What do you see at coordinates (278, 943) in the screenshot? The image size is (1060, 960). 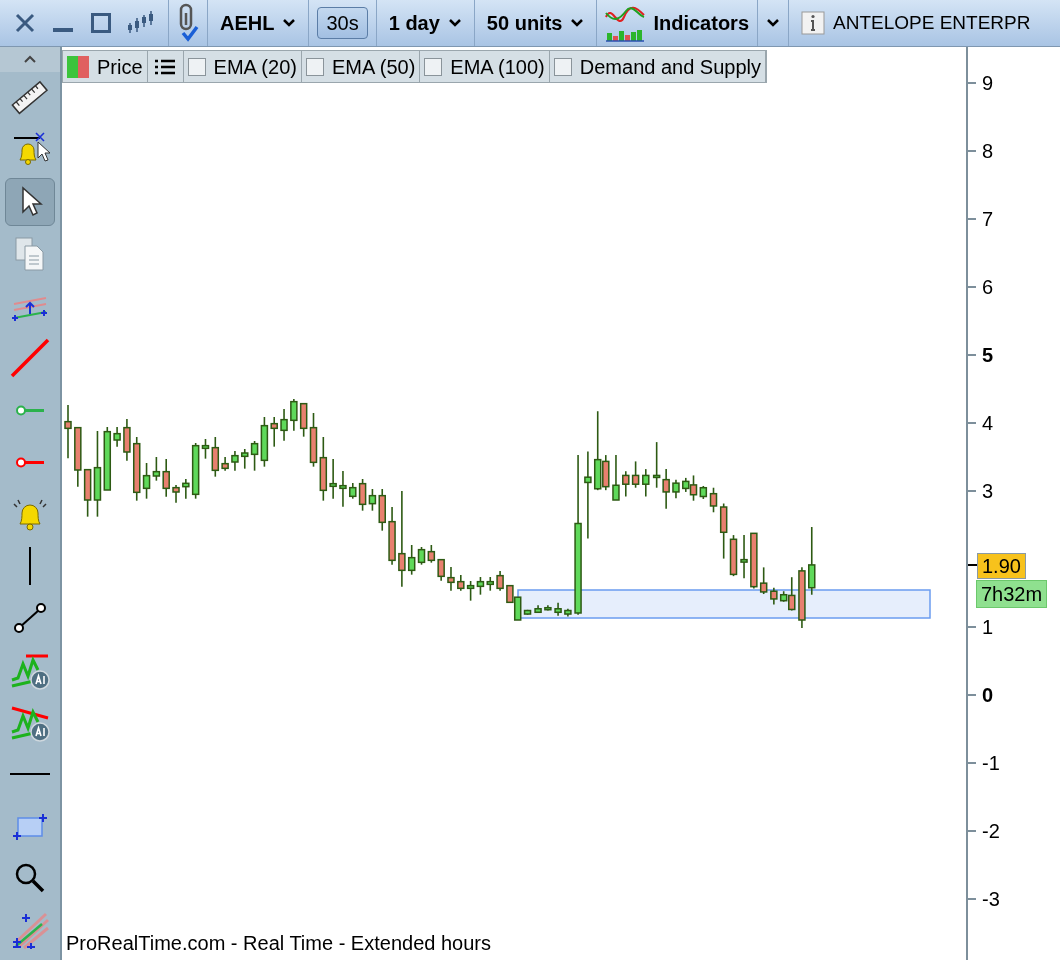 I see `data-source-note: ProRealTime.com - Real Time - Extended hours` at bounding box center [278, 943].